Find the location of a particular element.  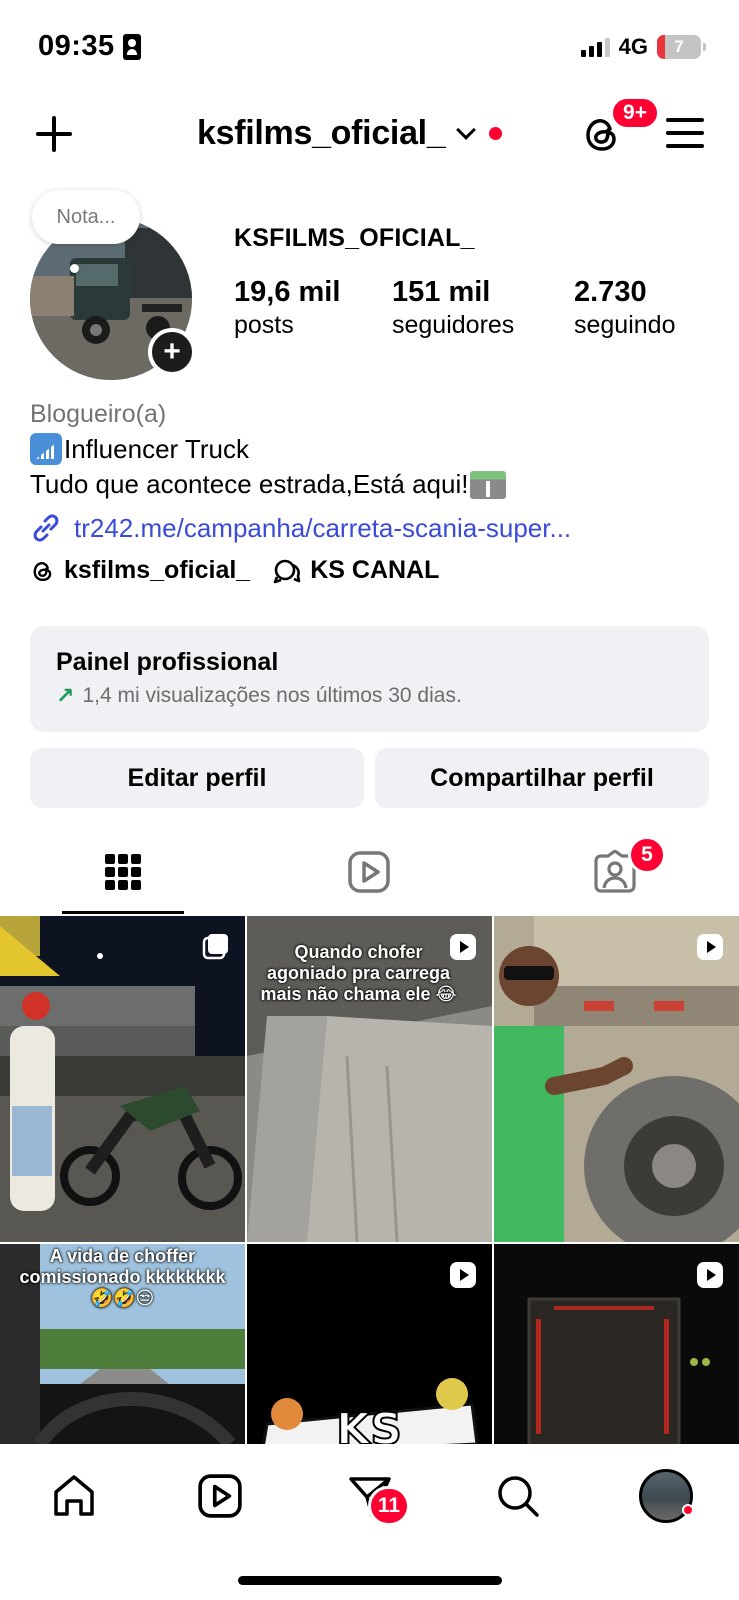

post-1-image is located at coordinates (122, 1079).